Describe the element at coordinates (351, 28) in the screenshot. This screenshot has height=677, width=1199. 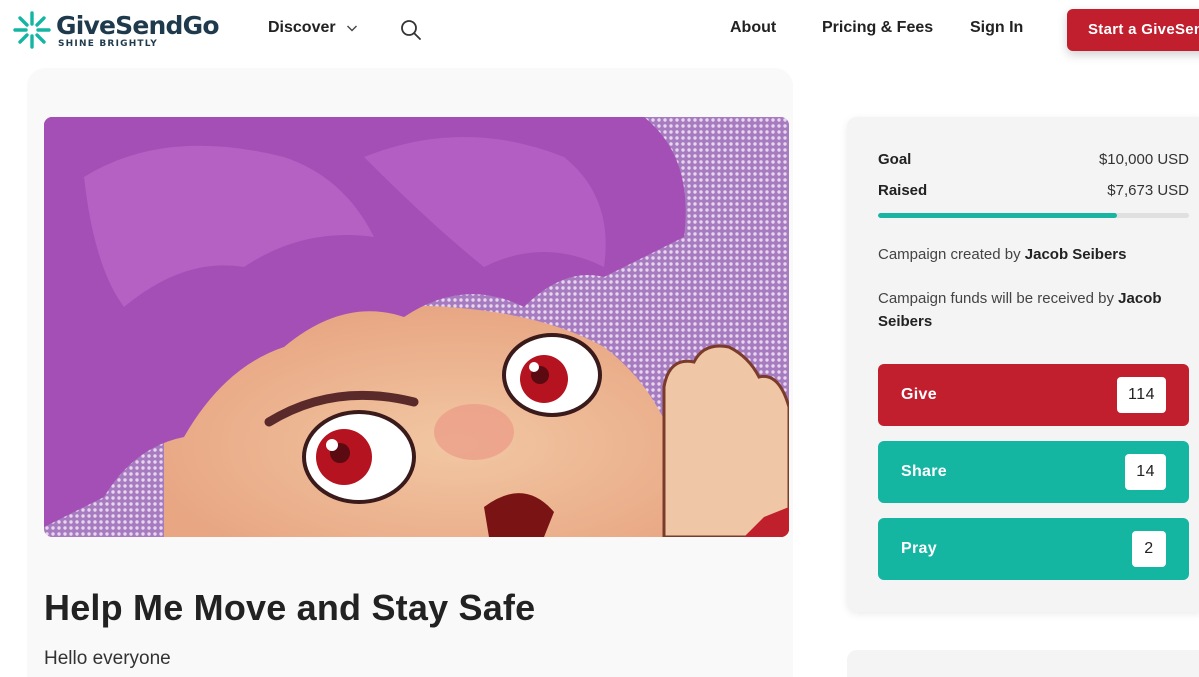
I see `chevron-down-icon` at that location.